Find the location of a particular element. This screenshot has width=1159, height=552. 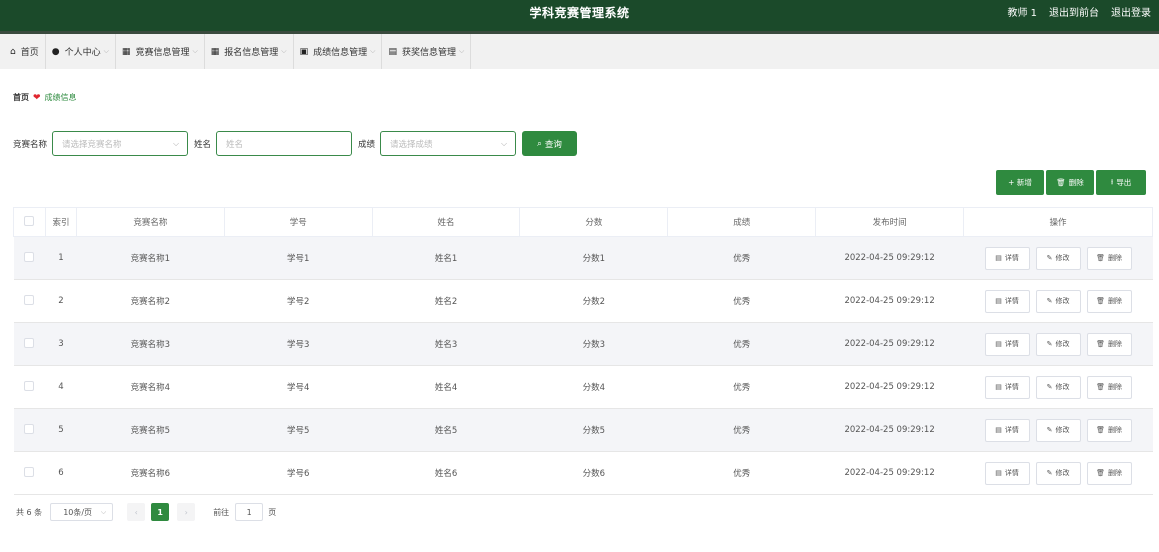

nav-item-label: 获奖信息管理 is located at coordinates (428, 53).